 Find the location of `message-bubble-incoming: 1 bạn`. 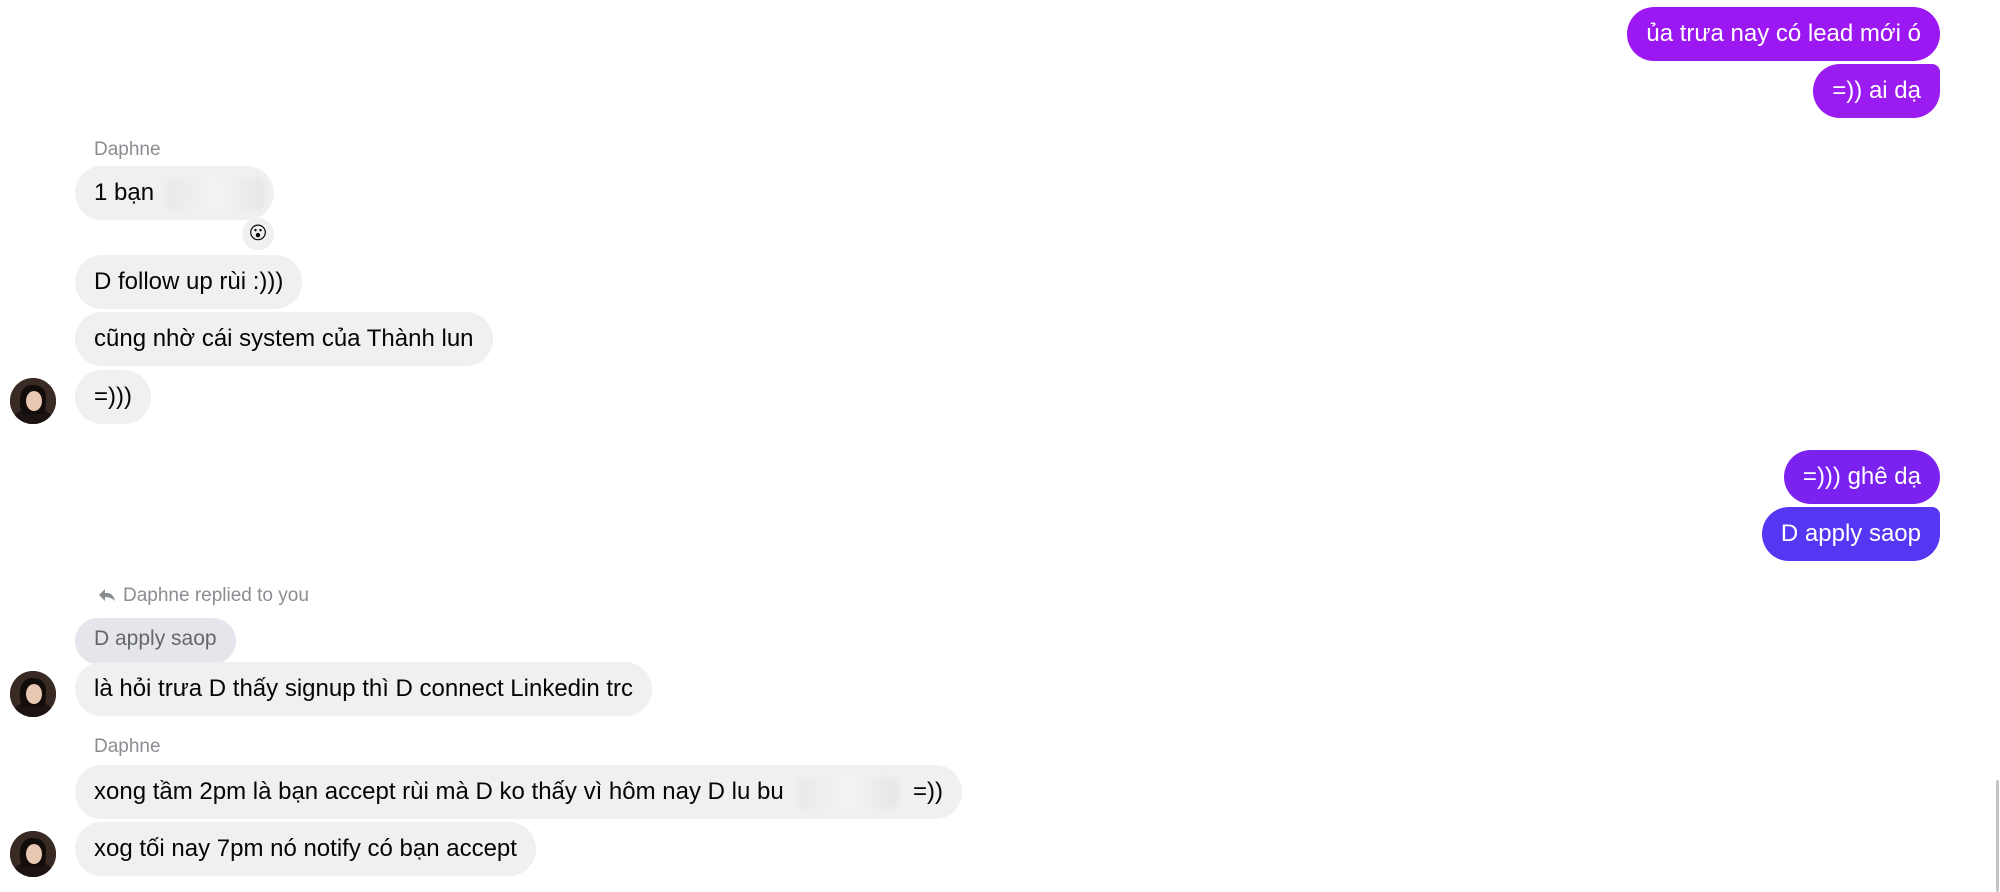

message-bubble-incoming: 1 bạn is located at coordinates (174, 193).